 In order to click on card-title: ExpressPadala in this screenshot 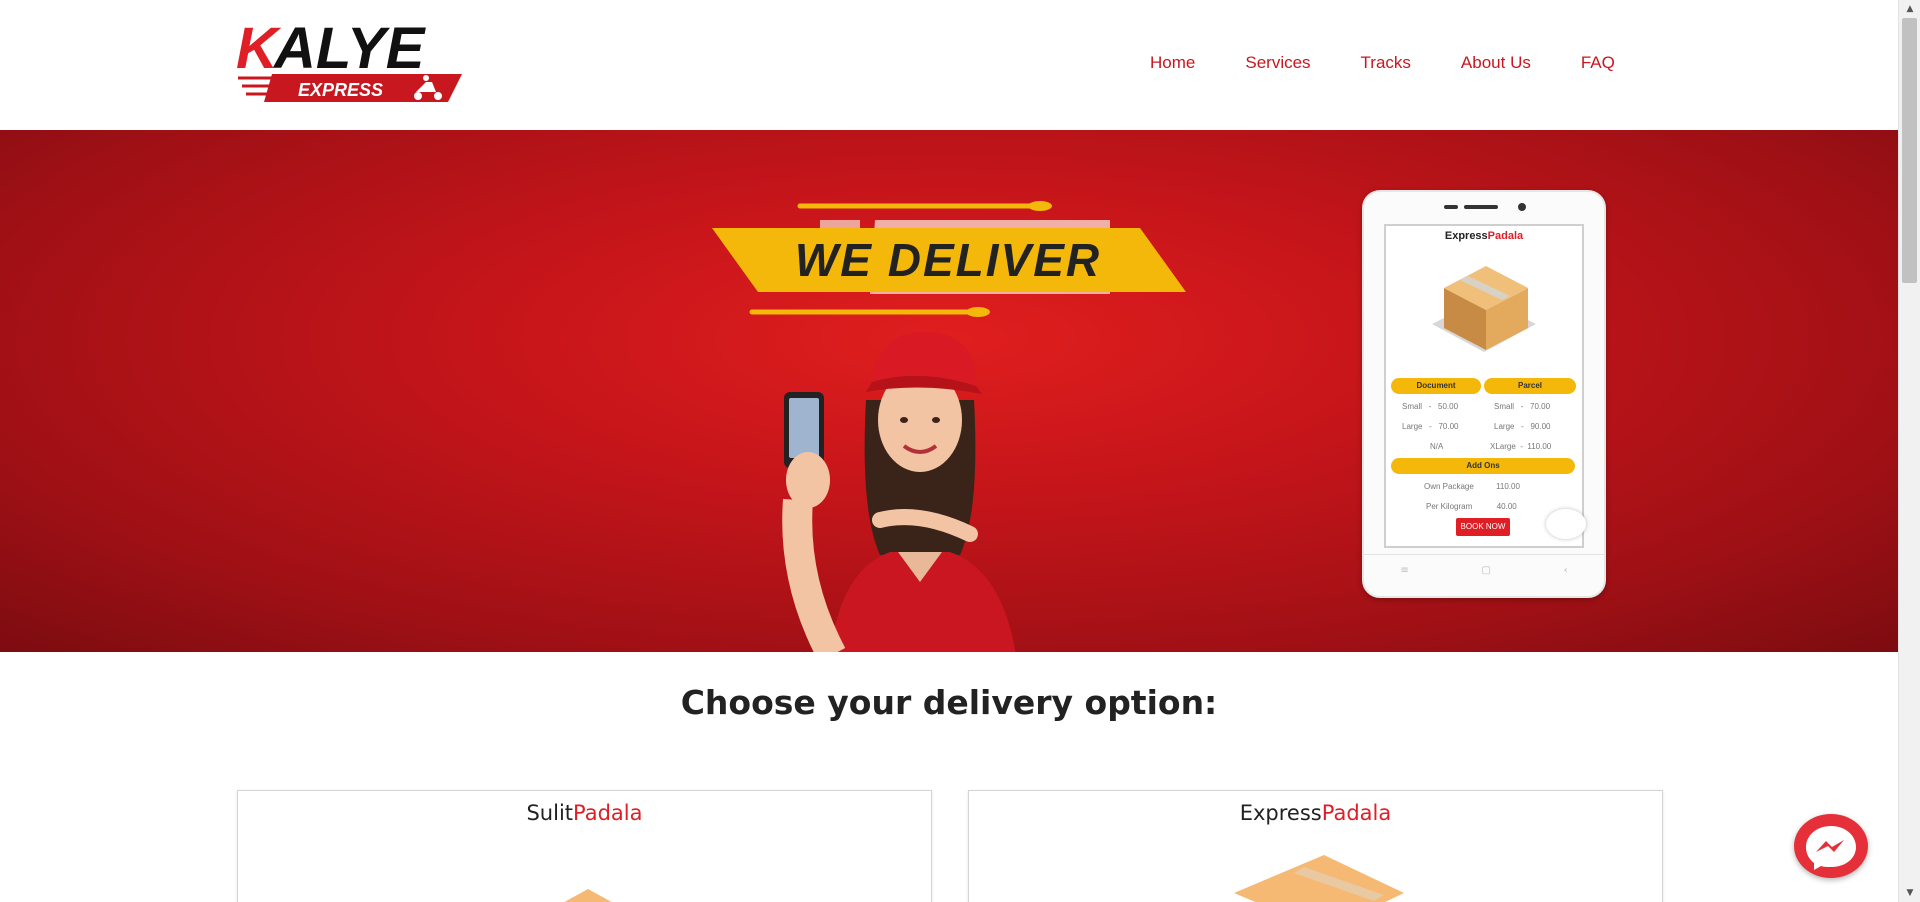, I will do `click(1315, 813)`.